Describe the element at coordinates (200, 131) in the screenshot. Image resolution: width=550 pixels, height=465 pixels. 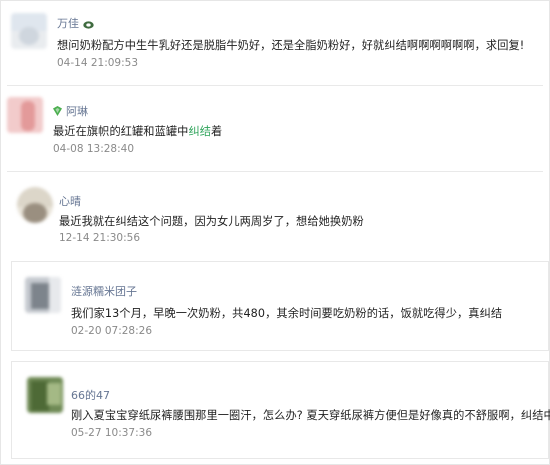
I see `highlight-keyword: 纠结` at that location.